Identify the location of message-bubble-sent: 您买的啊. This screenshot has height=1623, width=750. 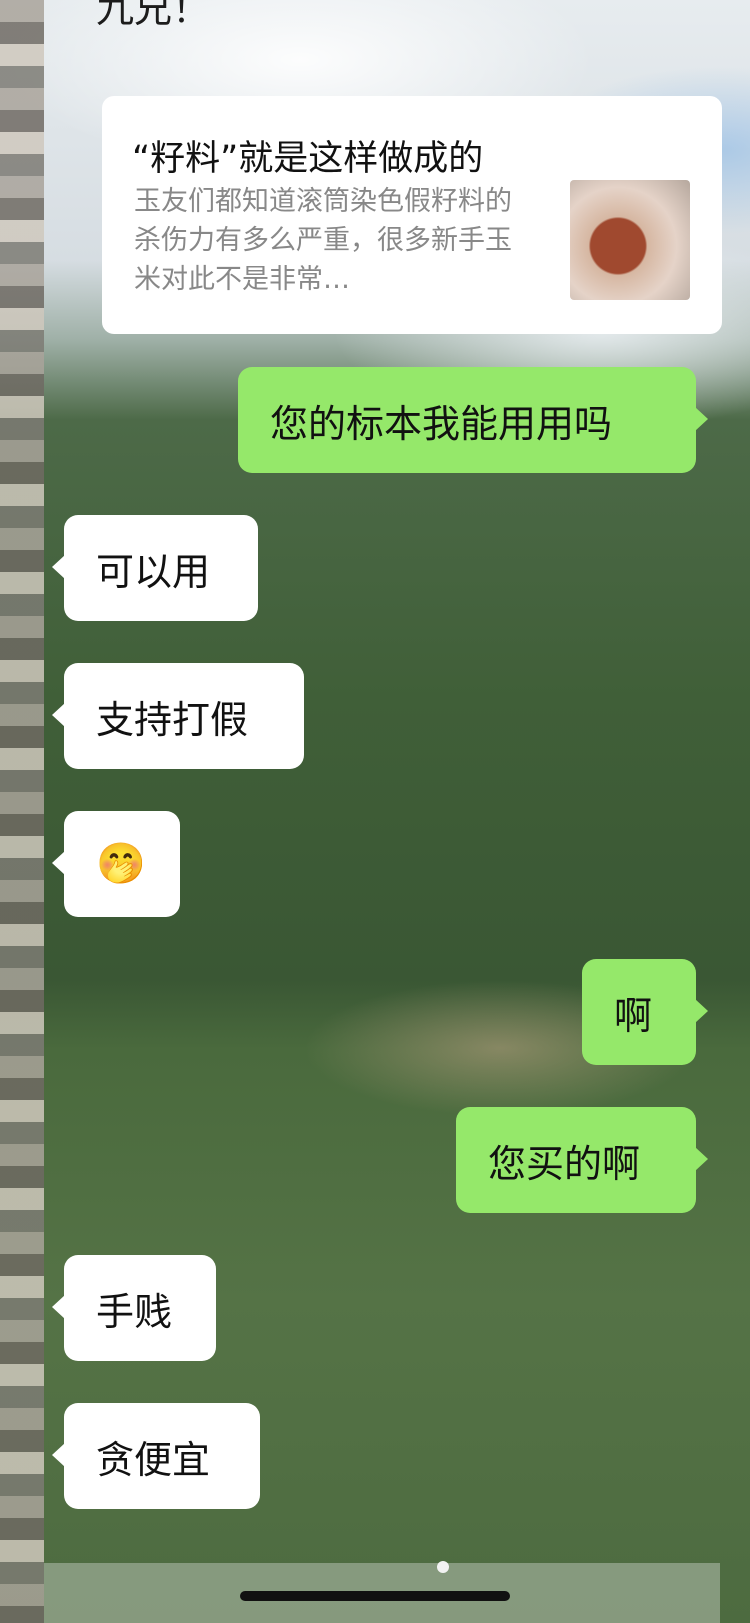
(582, 1160).